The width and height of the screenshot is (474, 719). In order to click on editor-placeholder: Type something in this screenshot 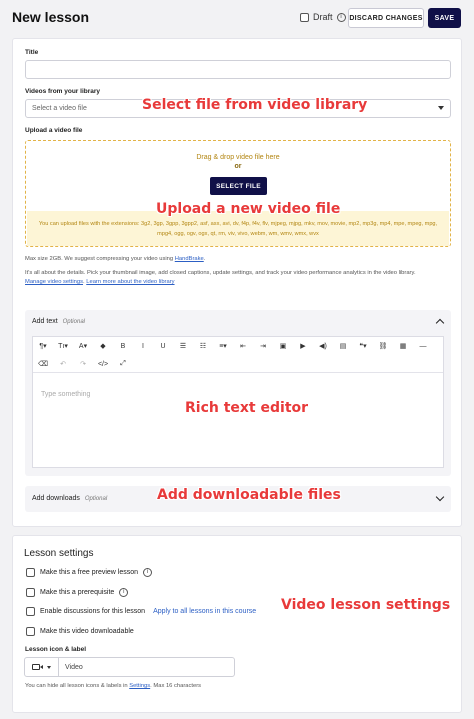, I will do `click(66, 394)`.